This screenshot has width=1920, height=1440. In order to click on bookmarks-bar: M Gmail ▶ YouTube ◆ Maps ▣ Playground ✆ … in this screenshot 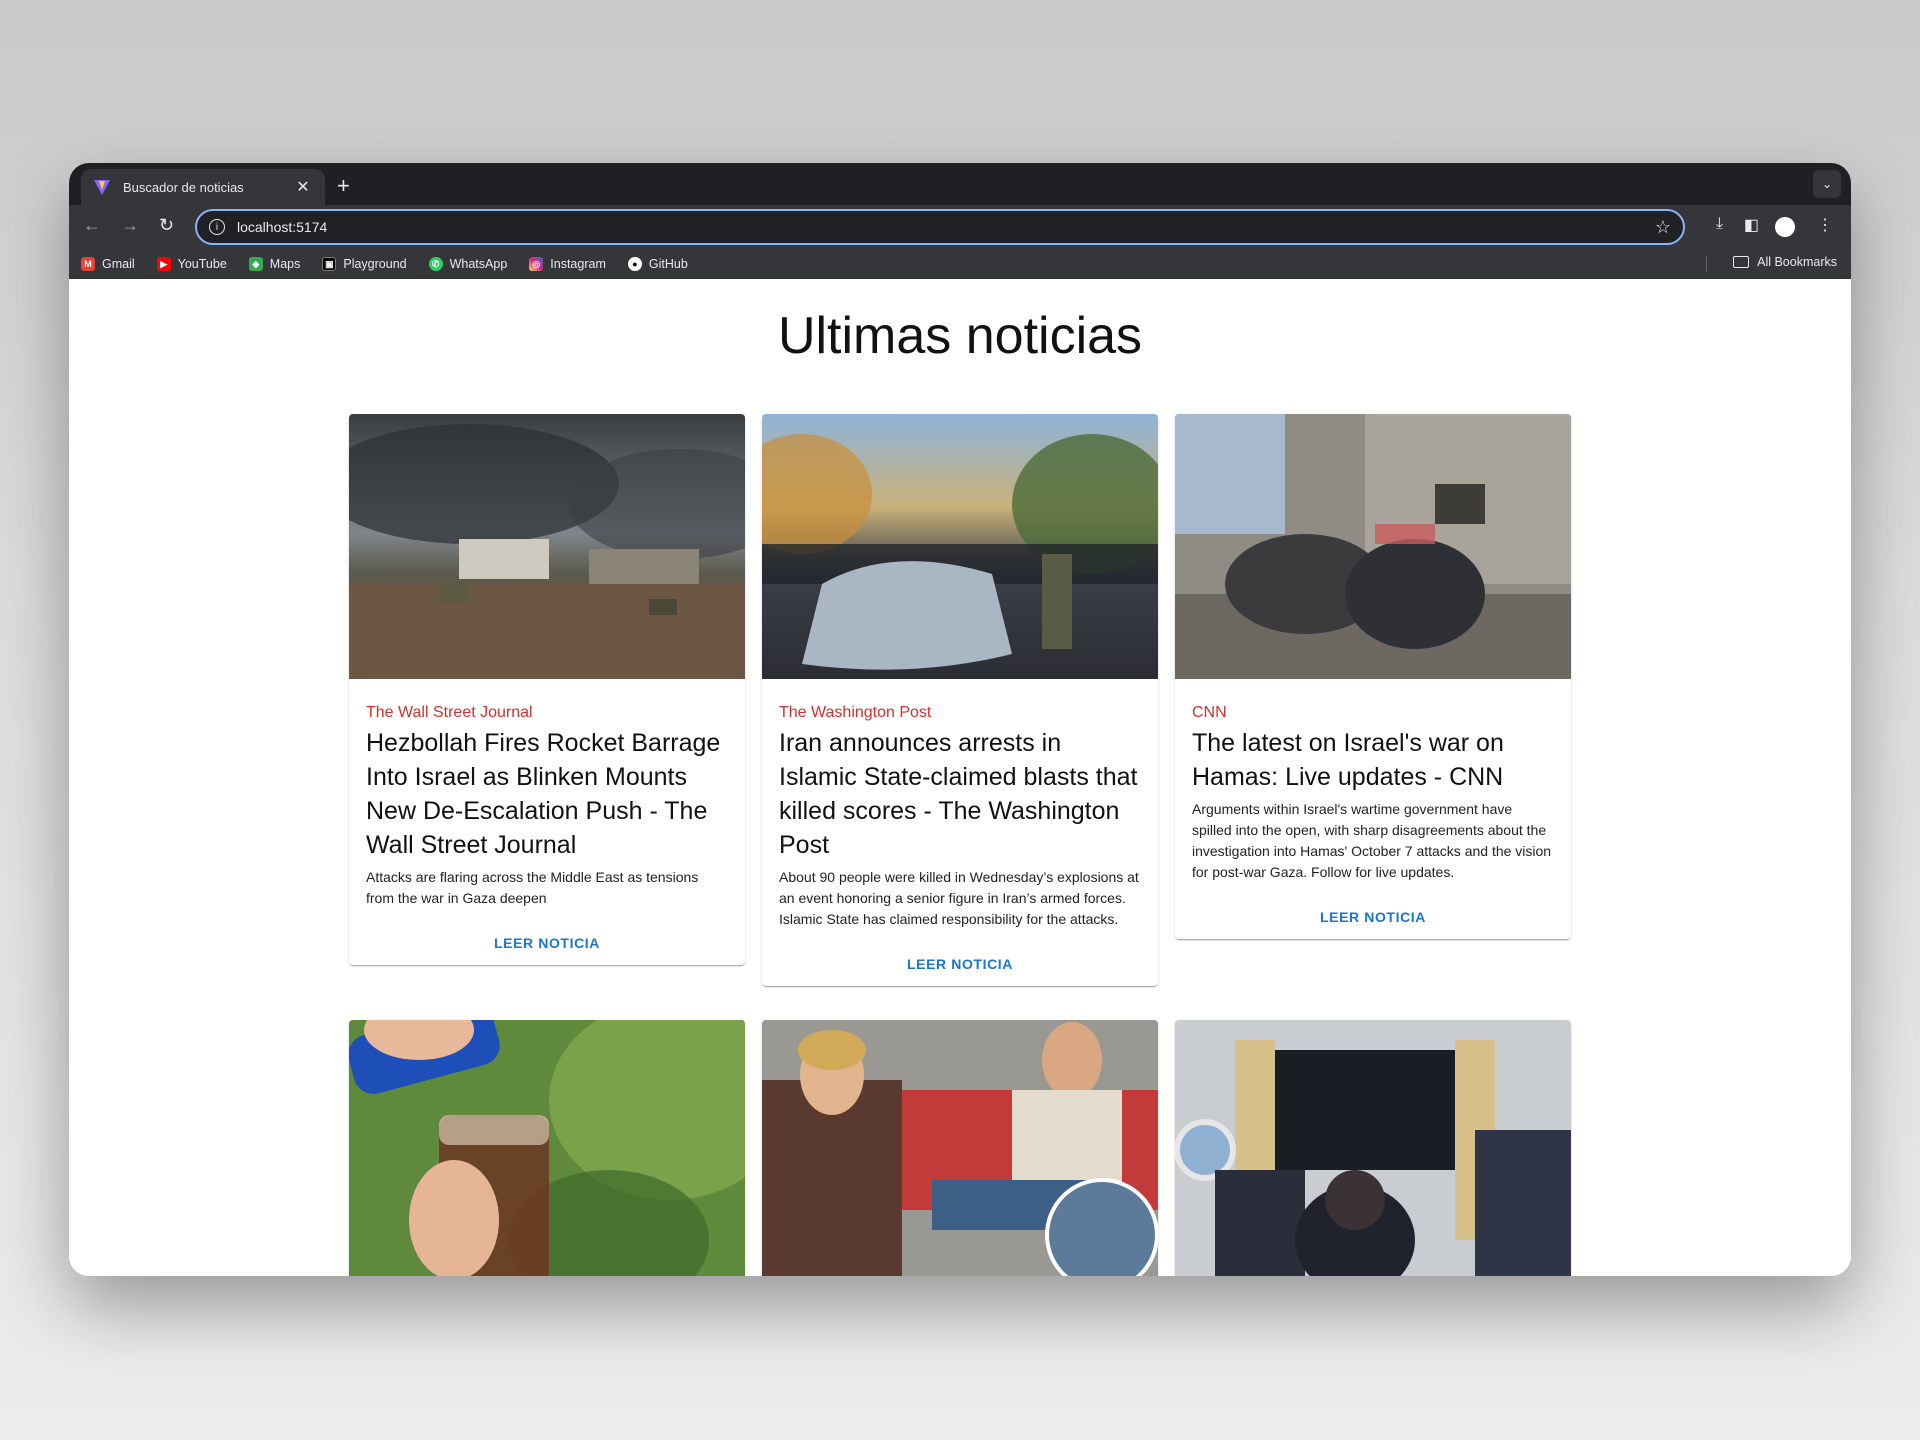, I will do `click(960, 264)`.